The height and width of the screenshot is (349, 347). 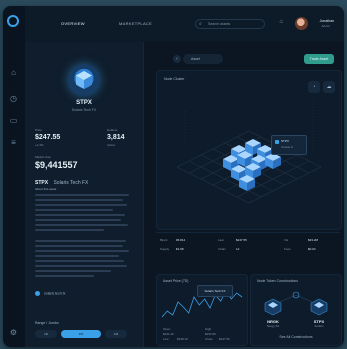 What do you see at coordinates (71, 183) in the screenshot?
I see `description-name: Solaris Tech FX` at bounding box center [71, 183].